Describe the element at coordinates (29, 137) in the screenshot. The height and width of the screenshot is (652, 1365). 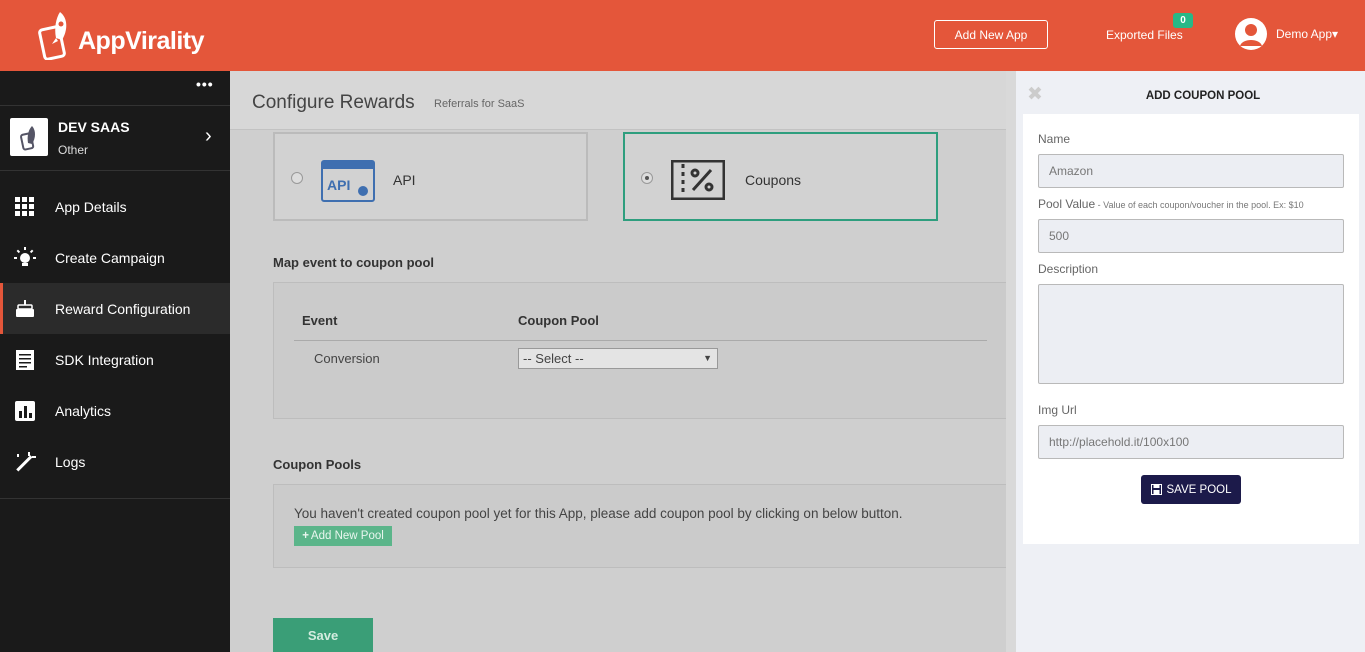
I see `app-thumbnail-icon` at that location.